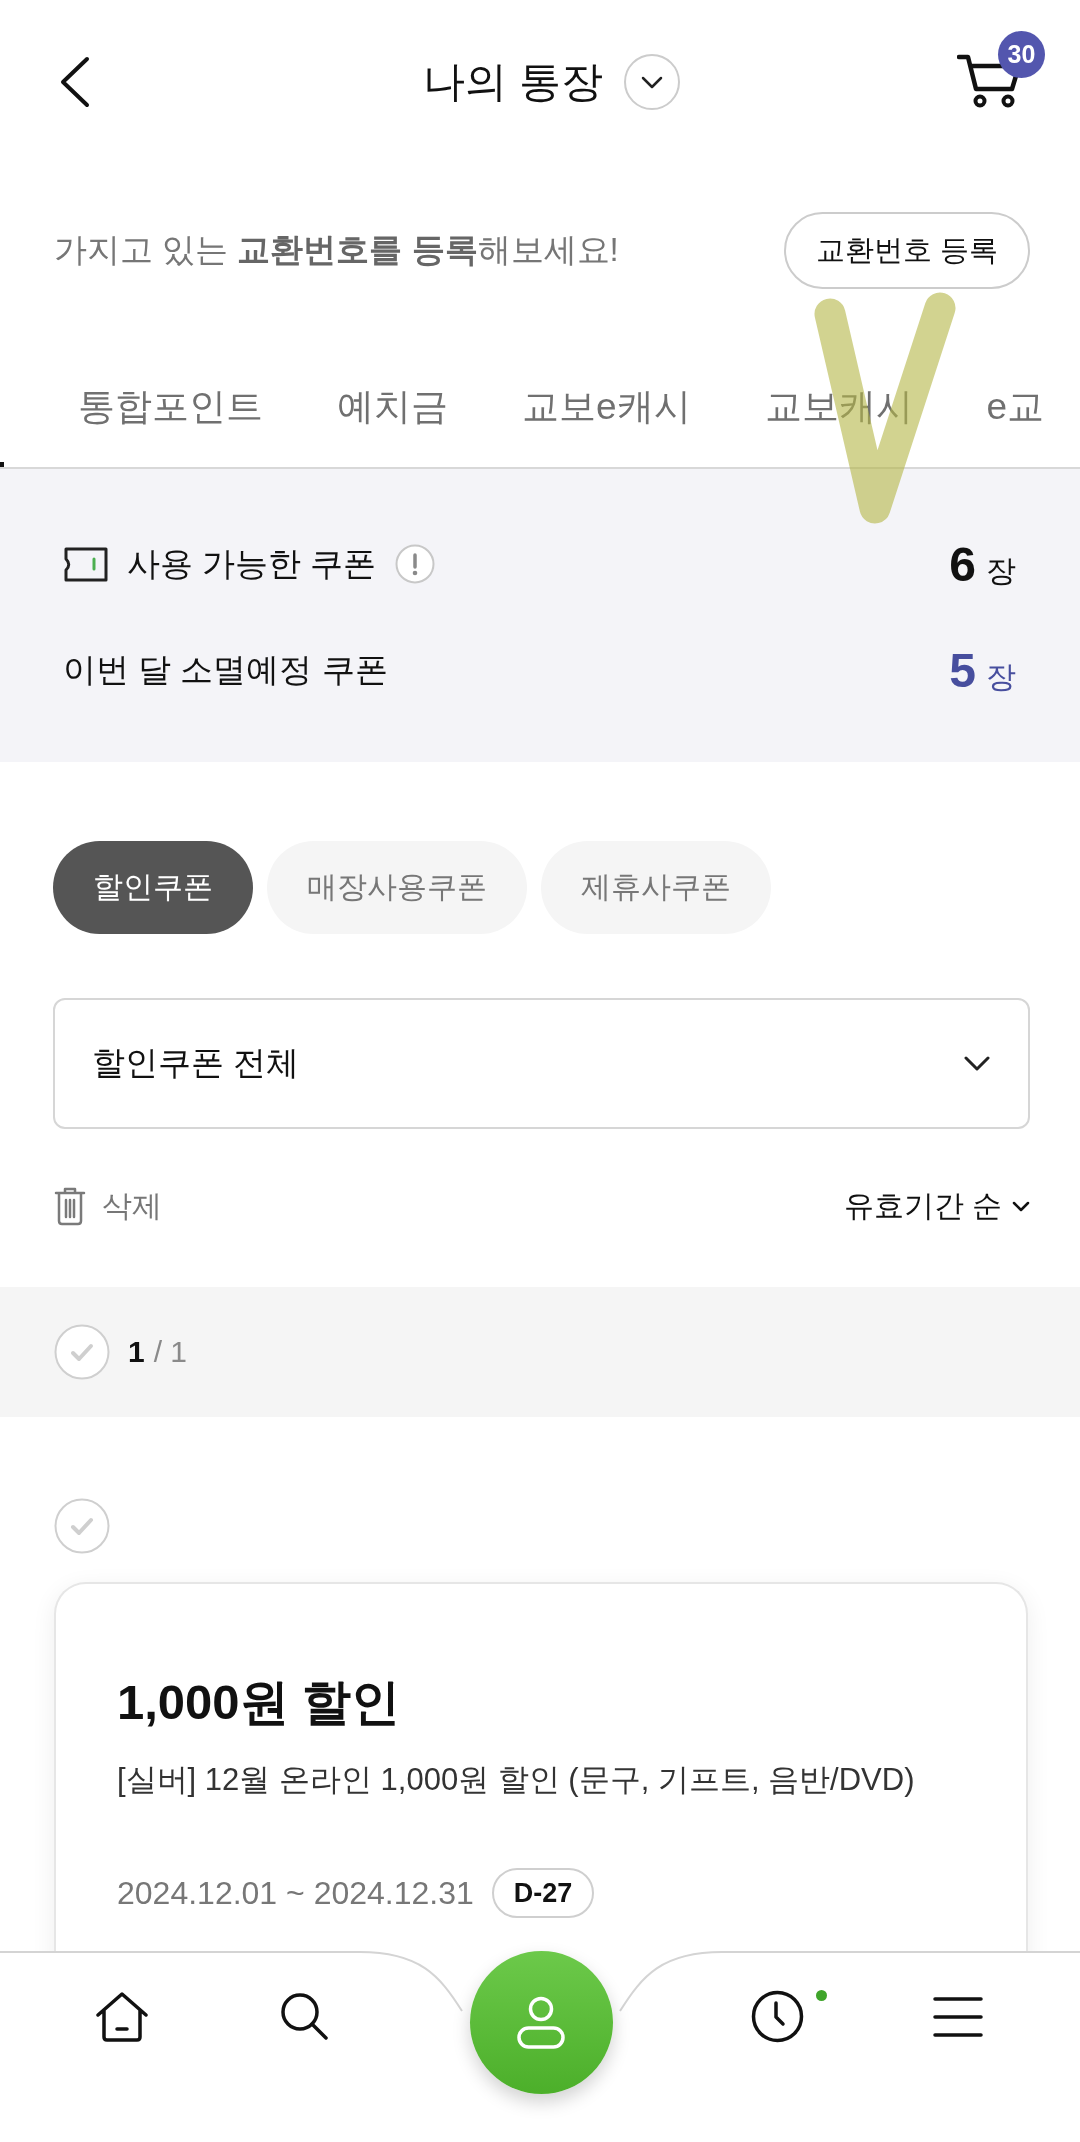  I want to click on filter-chip: 제휴사쿠폰, so click(656, 887).